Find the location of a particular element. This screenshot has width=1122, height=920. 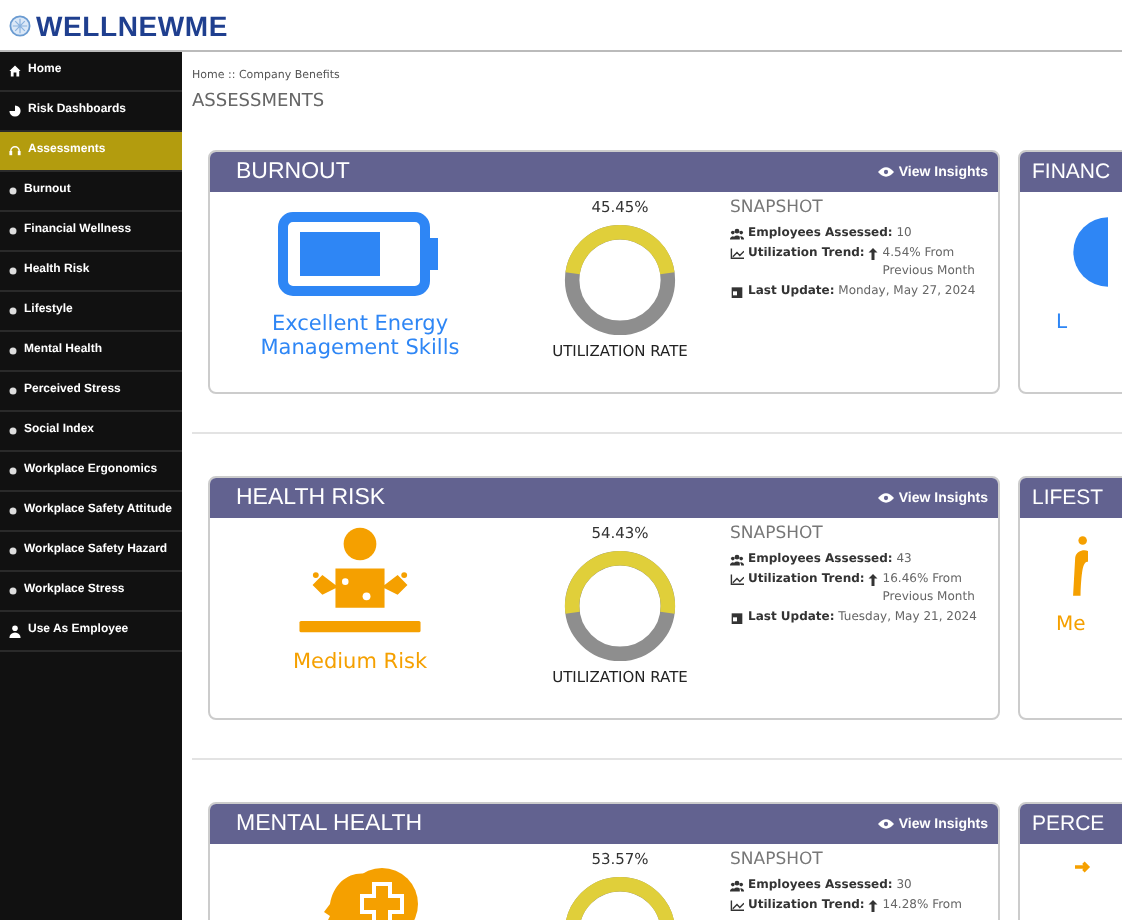

arrow-icon is located at coordinates (1082, 867).